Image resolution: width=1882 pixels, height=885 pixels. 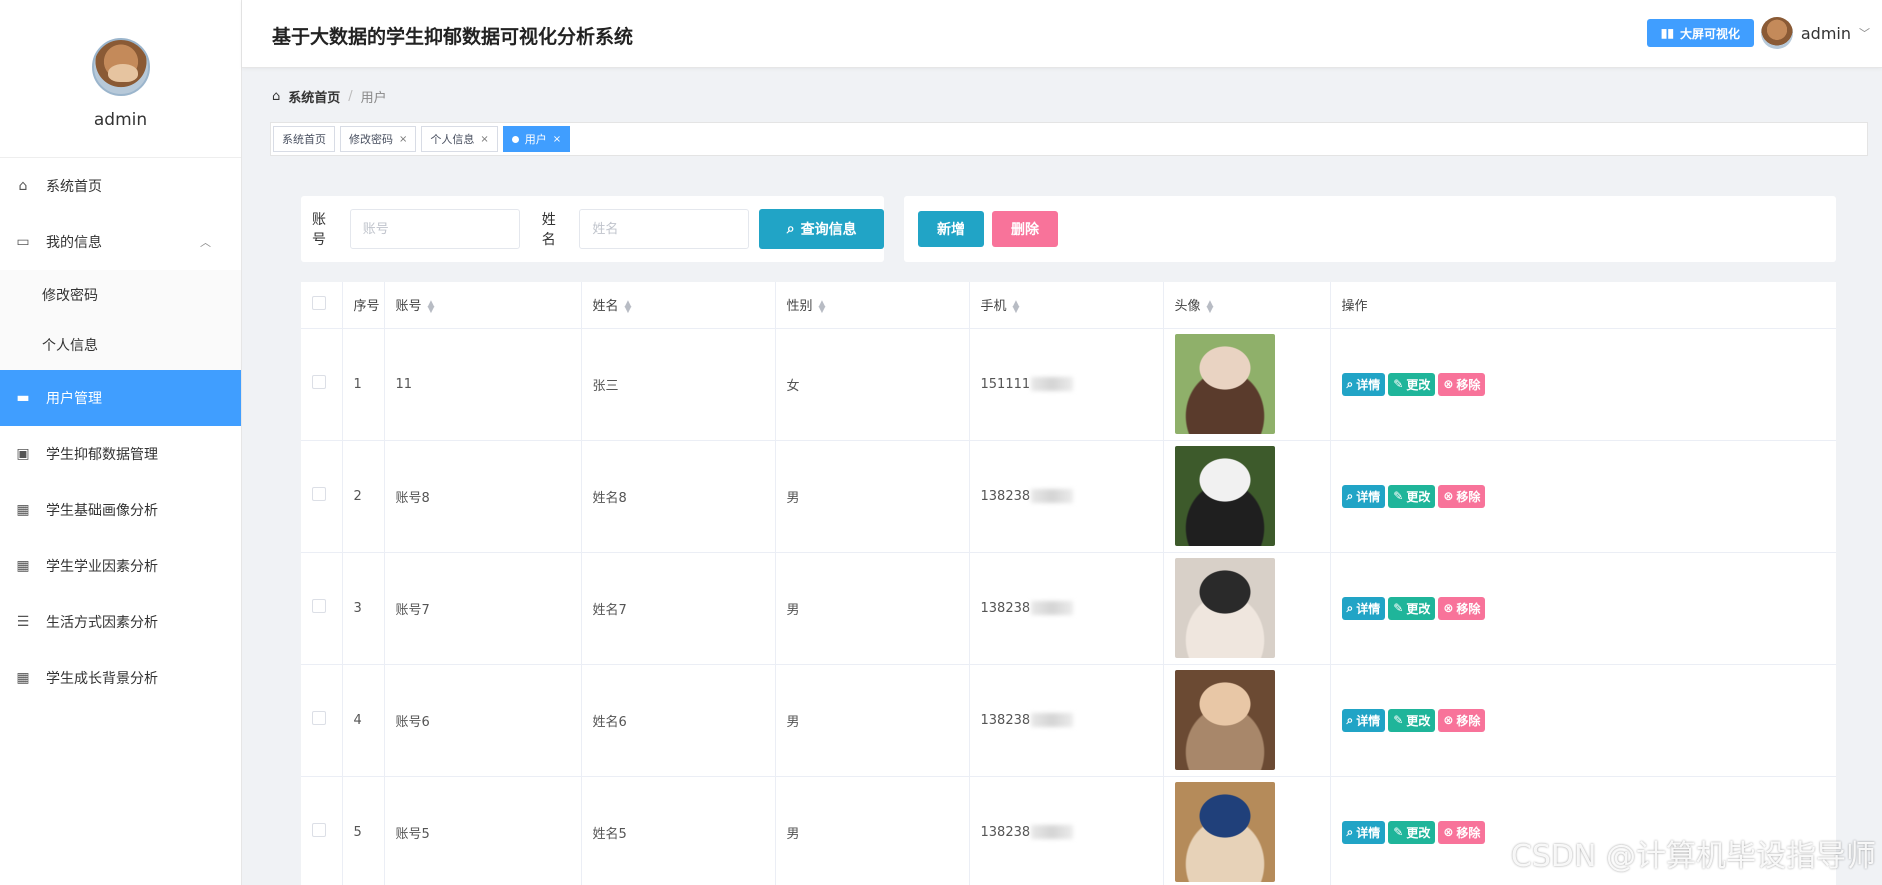 I want to click on cell-name: 姓名8, so click(x=678, y=496).